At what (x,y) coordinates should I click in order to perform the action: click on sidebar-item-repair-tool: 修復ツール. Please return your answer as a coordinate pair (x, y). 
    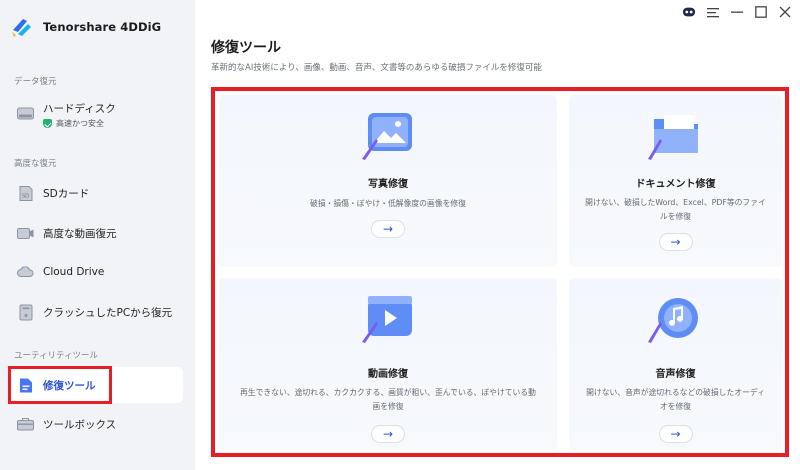
    Looking at the image, I should click on (95, 385).